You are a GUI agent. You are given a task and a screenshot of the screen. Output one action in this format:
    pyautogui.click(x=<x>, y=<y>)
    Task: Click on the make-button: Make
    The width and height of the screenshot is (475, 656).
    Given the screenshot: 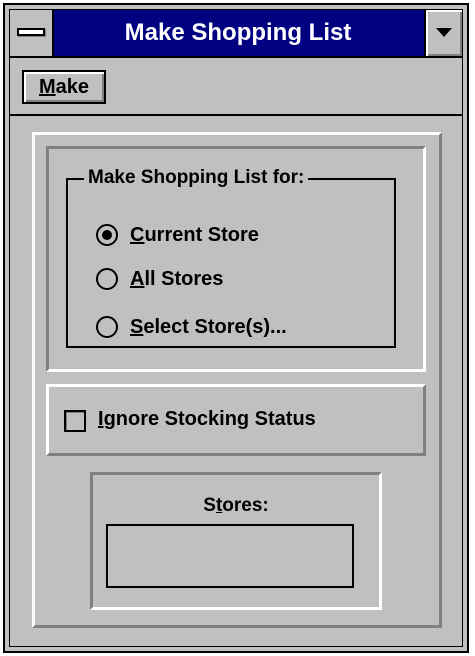 What is the action you would take?
    pyautogui.click(x=64, y=87)
    